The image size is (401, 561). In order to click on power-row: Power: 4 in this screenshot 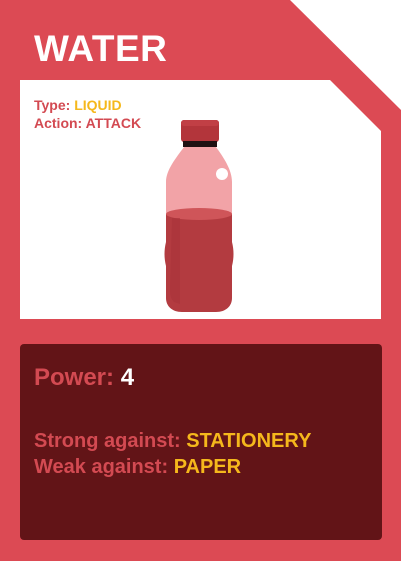, I will do `click(84, 378)`.